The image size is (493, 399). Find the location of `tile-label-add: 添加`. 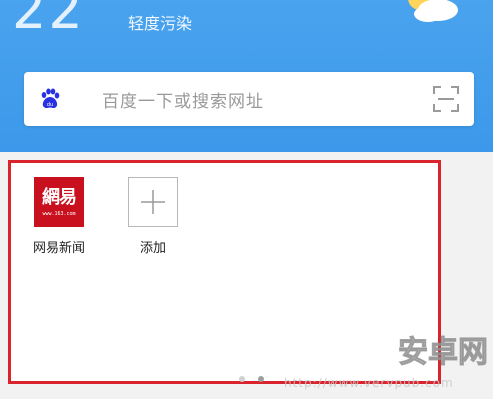

tile-label-add: 添加 is located at coordinates (152, 248).